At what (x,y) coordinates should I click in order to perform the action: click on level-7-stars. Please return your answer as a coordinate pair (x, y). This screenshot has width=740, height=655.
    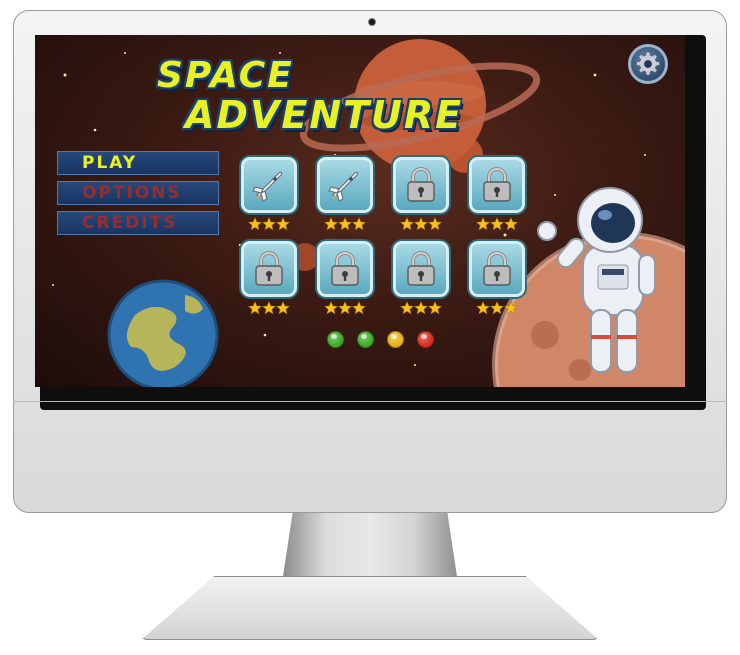
    Looking at the image, I should click on (421, 308).